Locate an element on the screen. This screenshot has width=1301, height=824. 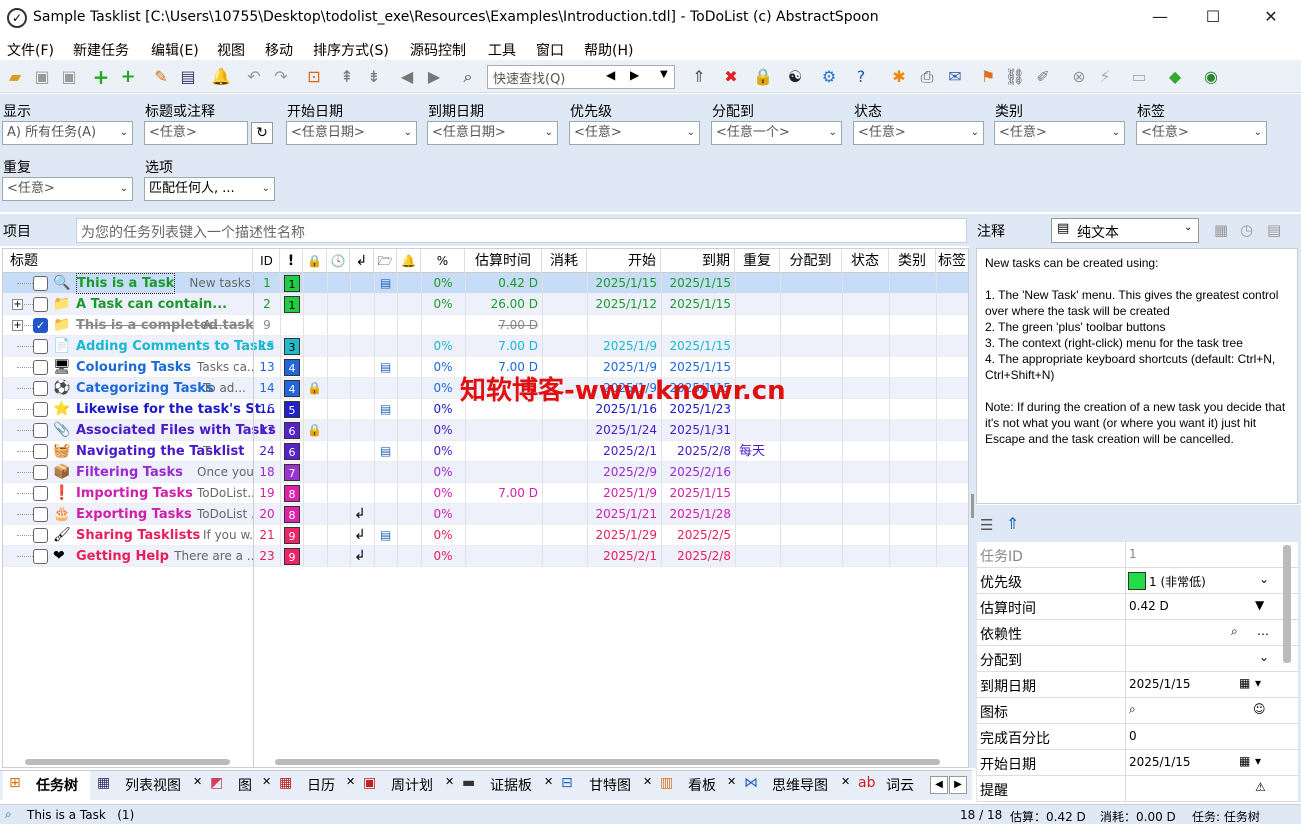
help-icon: ? is located at coordinates (861, 77).